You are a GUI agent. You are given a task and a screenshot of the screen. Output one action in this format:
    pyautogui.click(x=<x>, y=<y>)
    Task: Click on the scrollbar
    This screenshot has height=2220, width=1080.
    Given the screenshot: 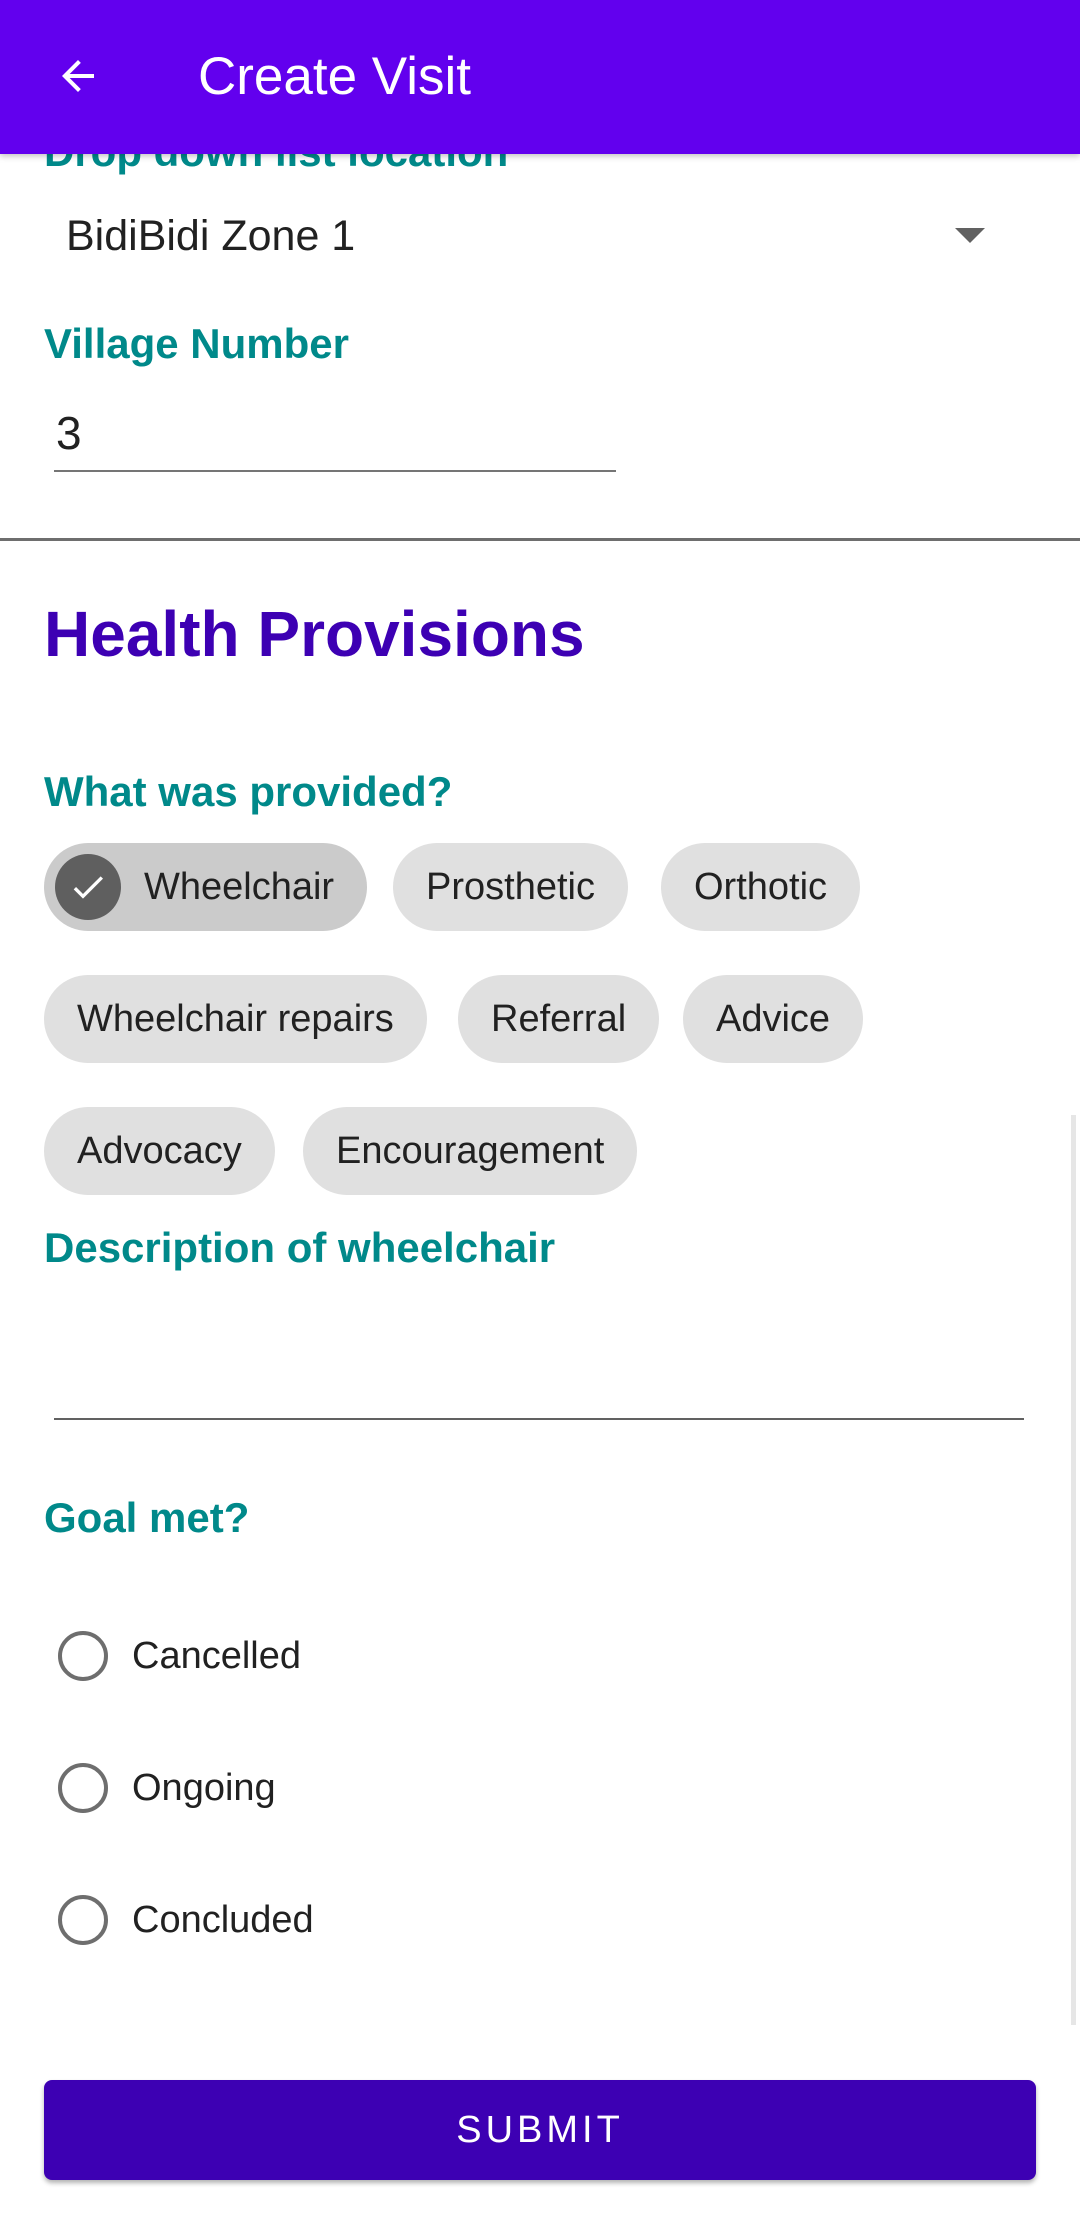 What is the action you would take?
    pyautogui.click(x=1073, y=1570)
    